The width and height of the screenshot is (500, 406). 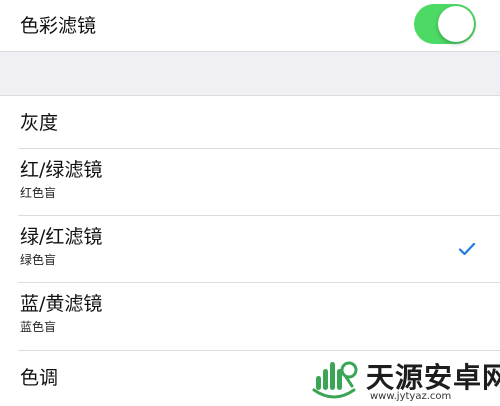 I want to click on watermark: 天源安卓网 www.jytyaz.com, so click(x=404, y=380).